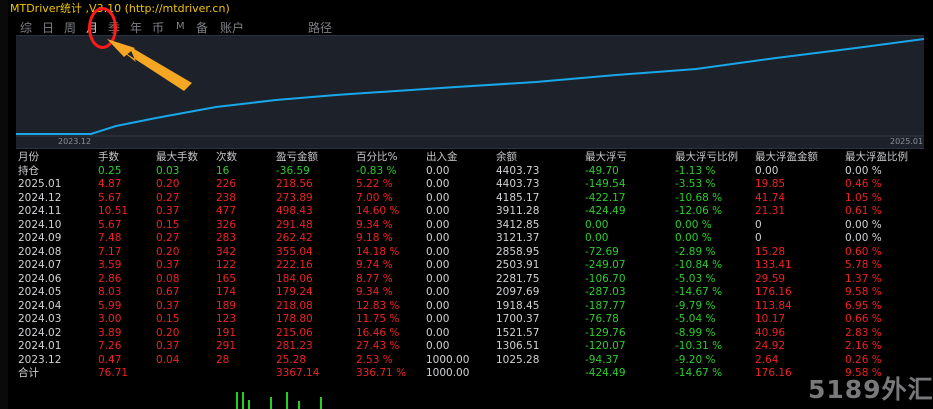 The height and width of the screenshot is (409, 933). Describe the element at coordinates (75, 141) in the screenshot. I see `x-axis-start-label: 2023.12` at that location.